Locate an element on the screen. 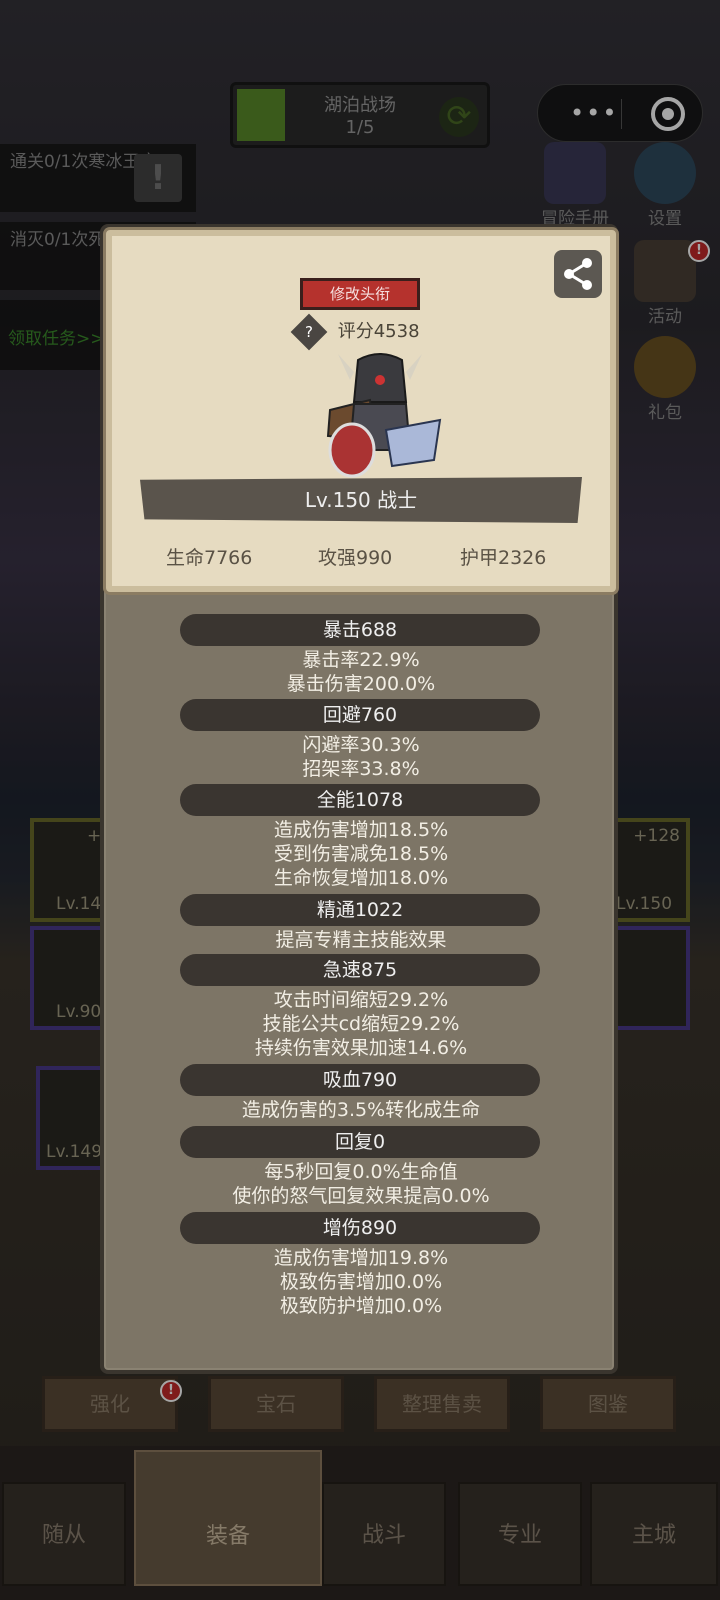 The image size is (720, 1600). stat-line: 持续伤害效果加速14.6% is located at coordinates (361, 1048).